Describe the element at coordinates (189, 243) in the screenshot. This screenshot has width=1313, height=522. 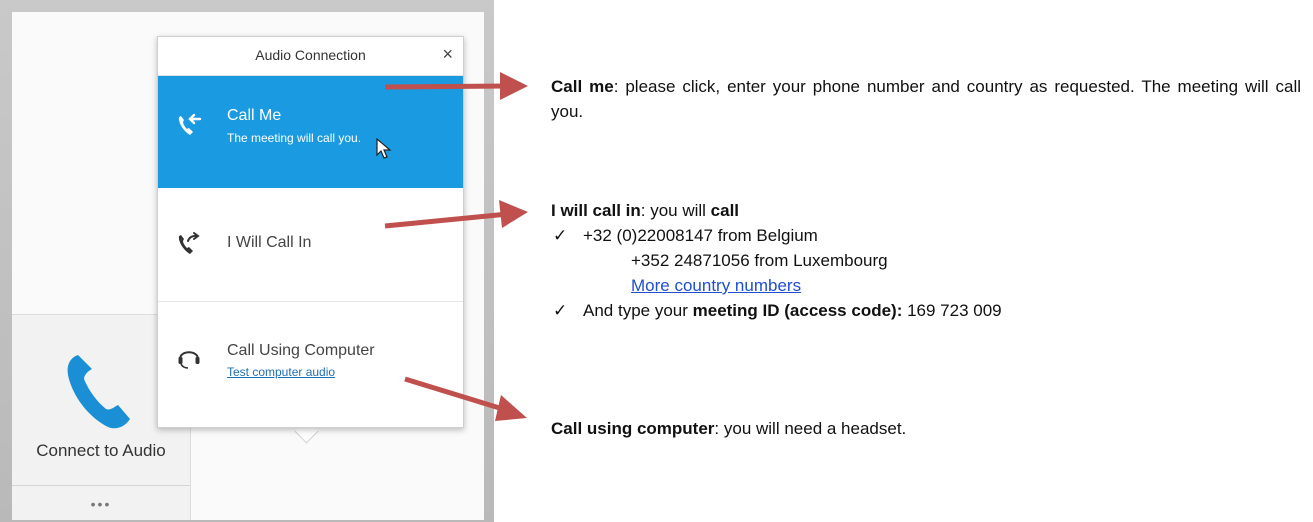
I see `call-in-icon` at that location.